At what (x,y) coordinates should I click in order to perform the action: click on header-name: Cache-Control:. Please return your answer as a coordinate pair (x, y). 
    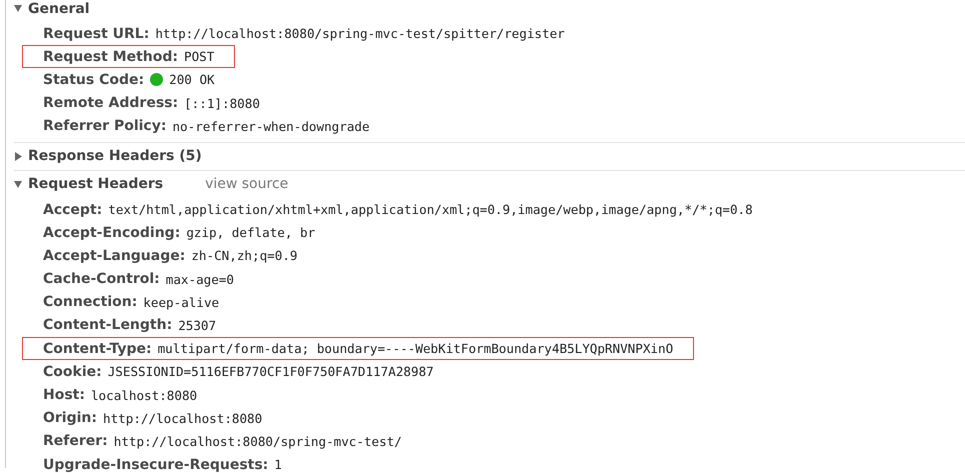
    Looking at the image, I should click on (101, 279).